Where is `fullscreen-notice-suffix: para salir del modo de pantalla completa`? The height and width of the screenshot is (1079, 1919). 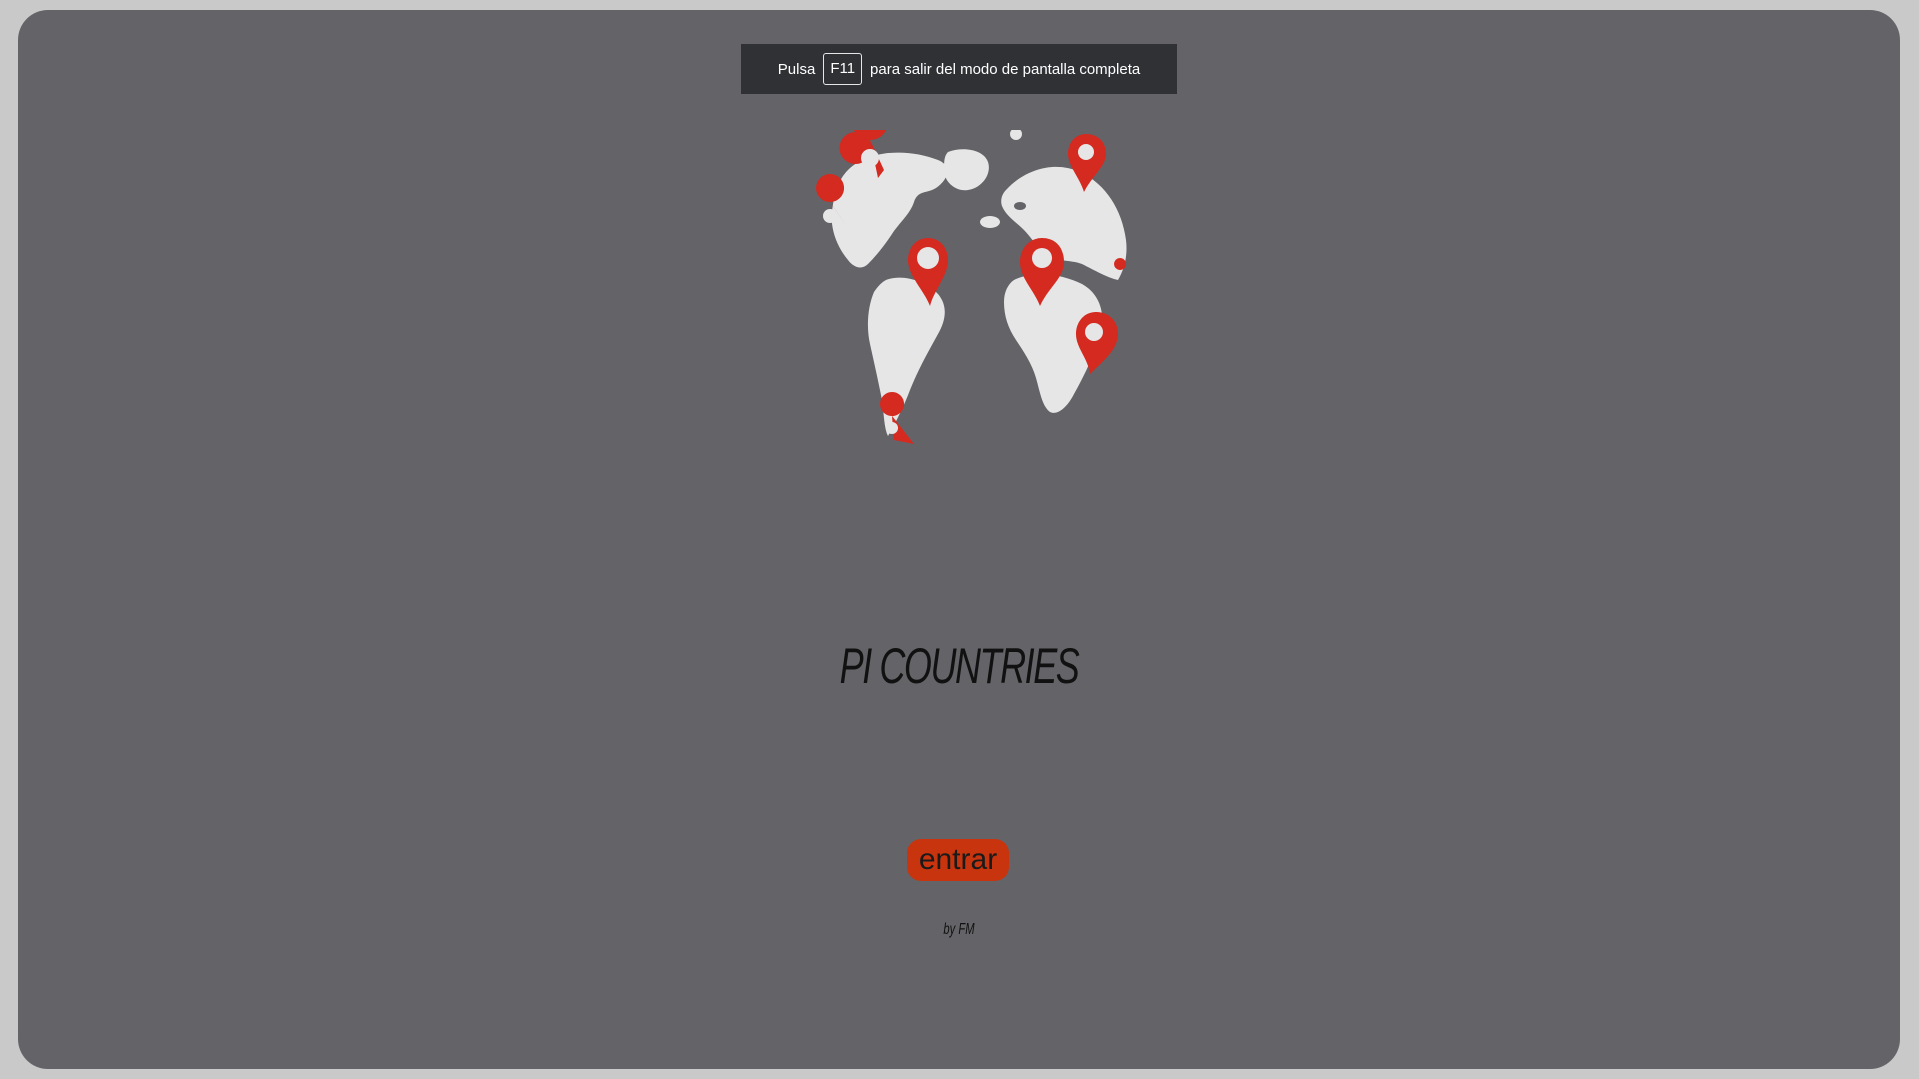
fullscreen-notice-suffix: para salir del modo de pantalla completa is located at coordinates (1005, 69).